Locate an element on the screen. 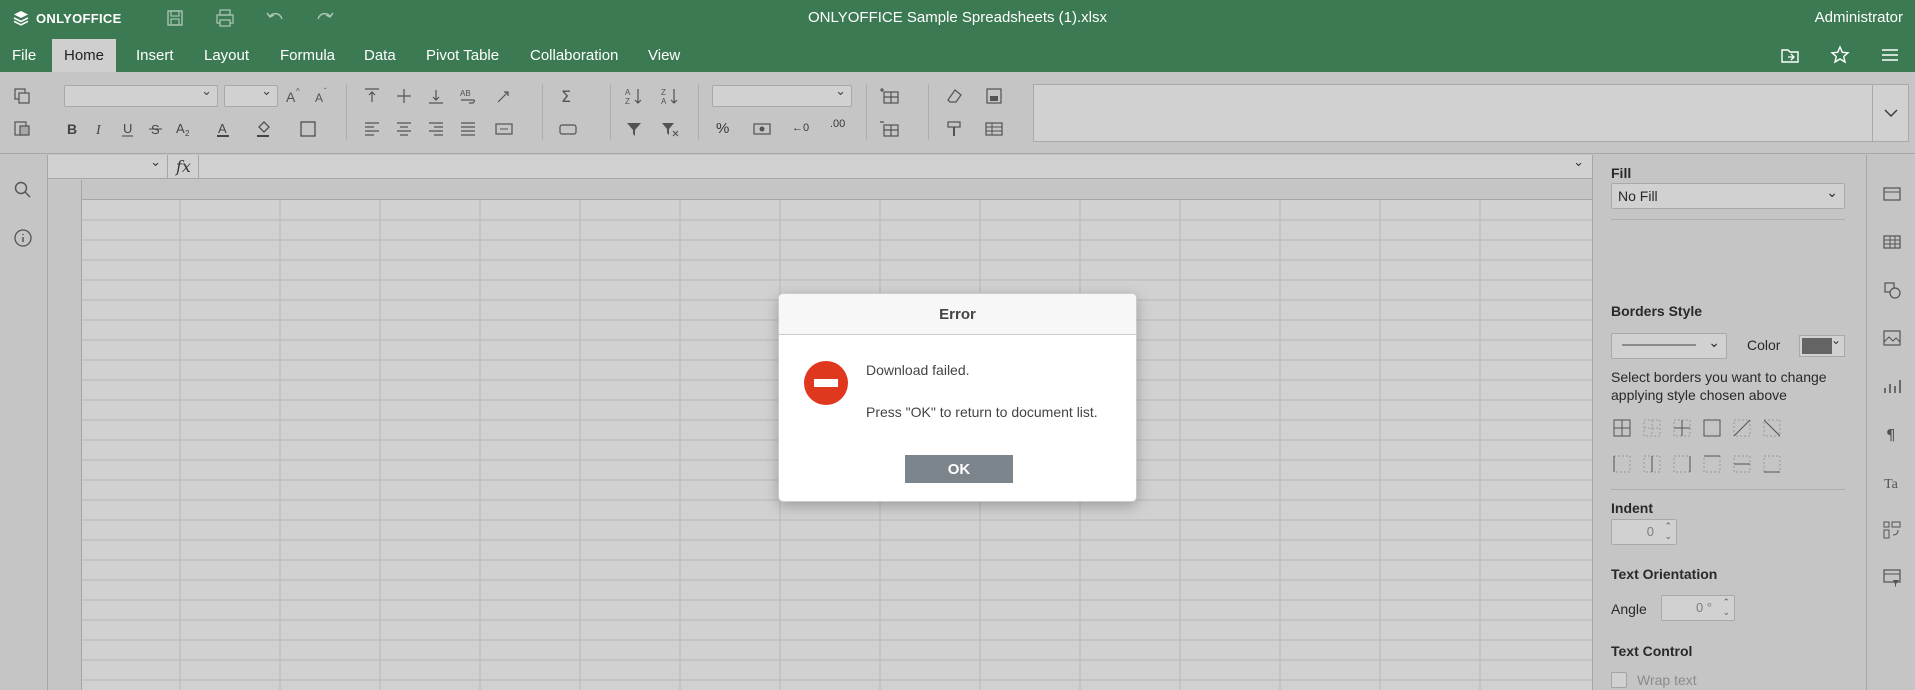 Image resolution: width=1915 pixels, height=690 pixels. ok-button: OK is located at coordinates (959, 469).